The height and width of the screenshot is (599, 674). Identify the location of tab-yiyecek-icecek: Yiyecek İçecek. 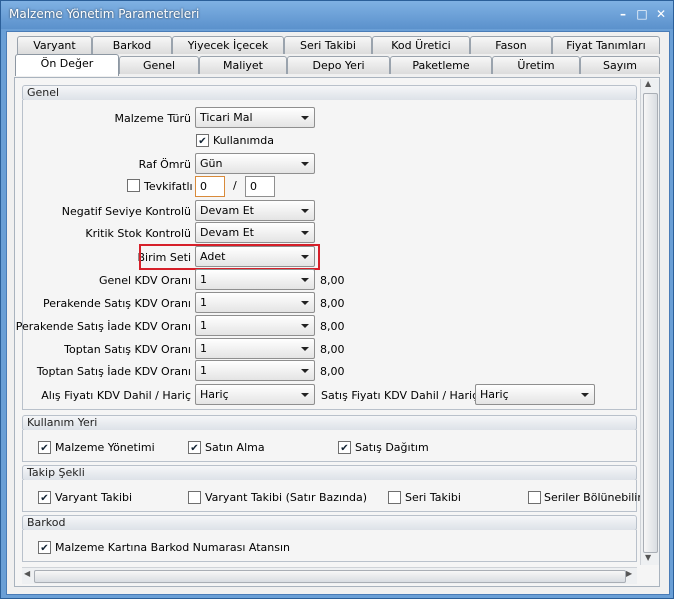
(228, 45).